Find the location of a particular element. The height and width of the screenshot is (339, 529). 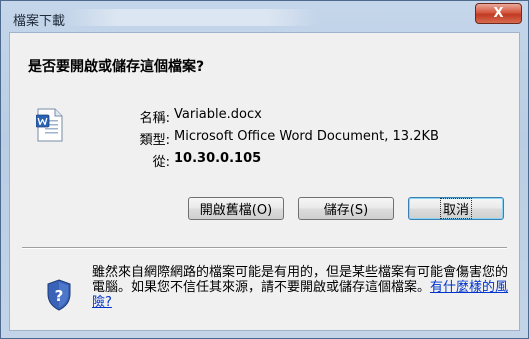

title-bar: 檔案下載 X is located at coordinates (264, 17).